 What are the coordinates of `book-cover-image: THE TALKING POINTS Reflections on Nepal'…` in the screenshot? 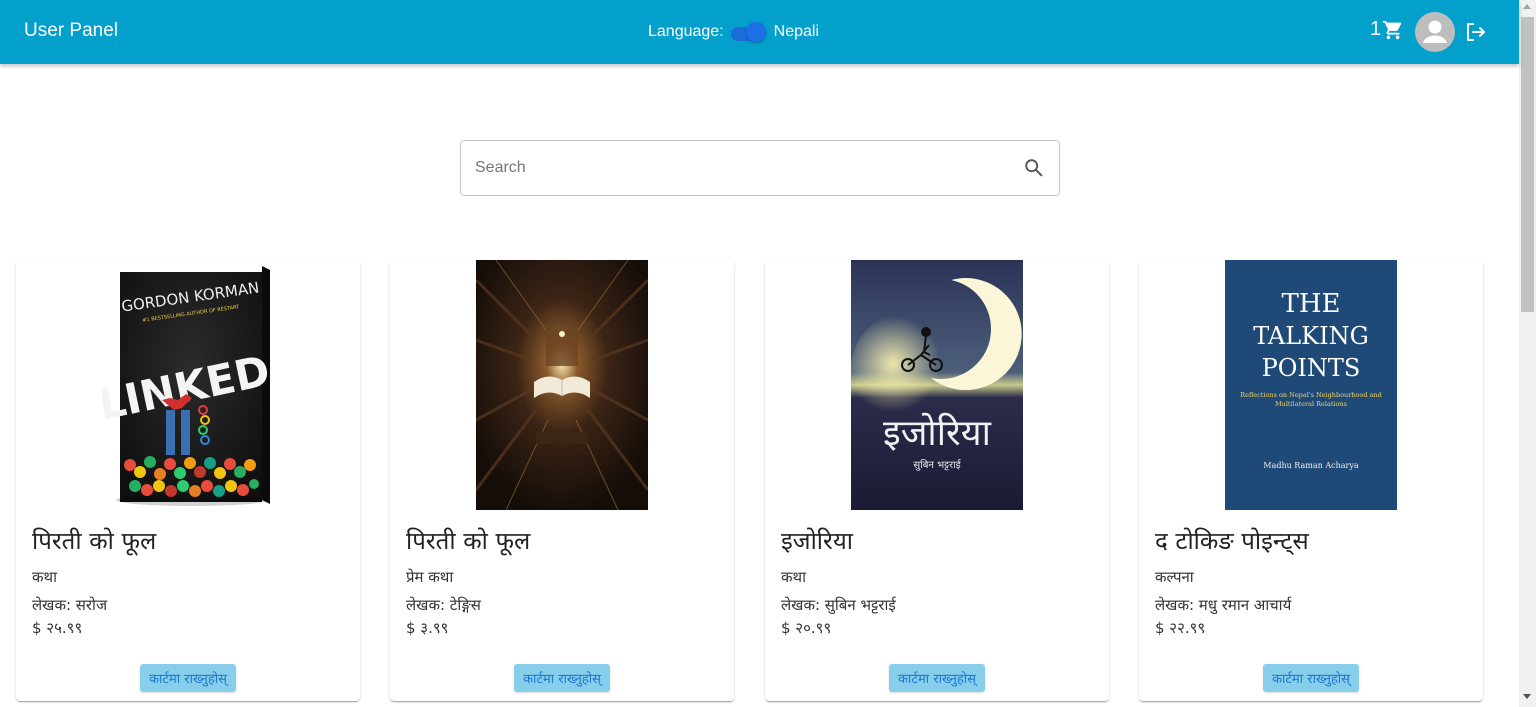 It's located at (1311, 385).